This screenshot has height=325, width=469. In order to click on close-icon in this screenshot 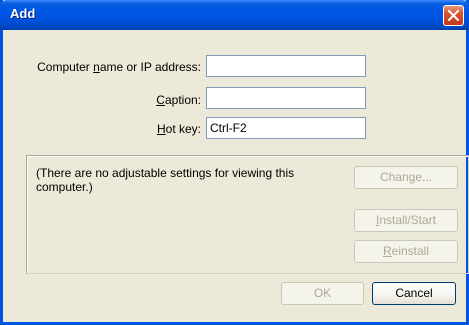, I will do `click(453, 15)`.